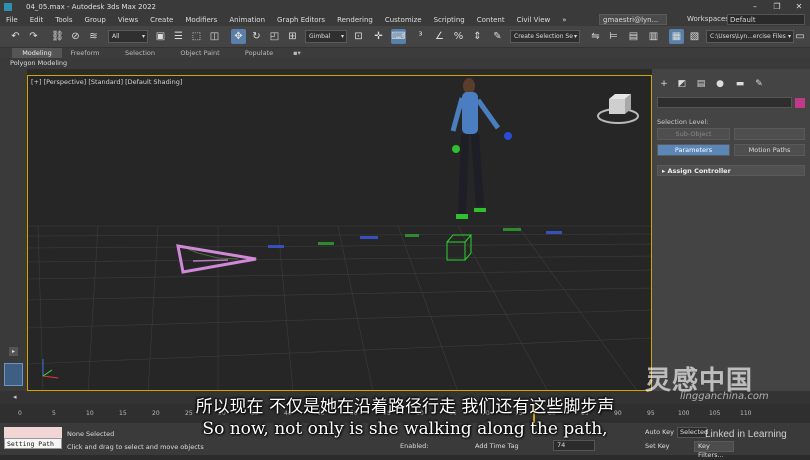 The height and width of the screenshot is (460, 810). I want to click on selection-filter-dropdown: All, so click(128, 36).